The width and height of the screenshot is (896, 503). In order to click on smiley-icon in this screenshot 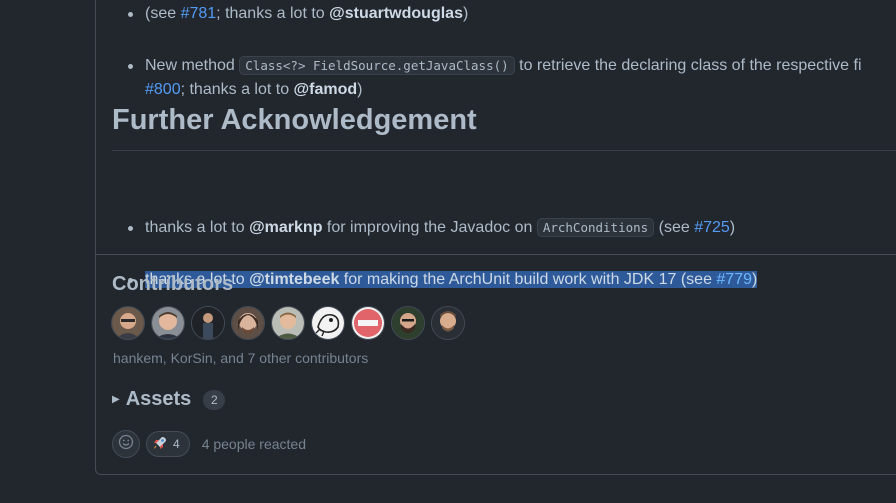, I will do `click(126, 444)`.